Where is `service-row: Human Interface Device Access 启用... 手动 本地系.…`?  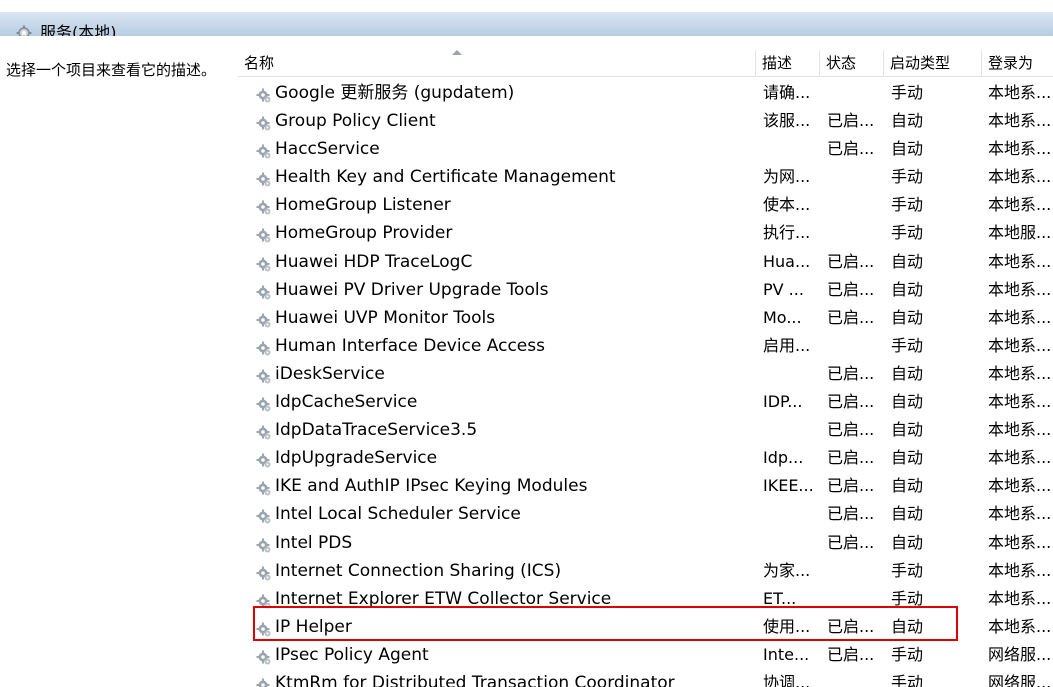 service-row: Human Interface Device Access 启用... 手动 本地系.… is located at coordinates (645, 346).